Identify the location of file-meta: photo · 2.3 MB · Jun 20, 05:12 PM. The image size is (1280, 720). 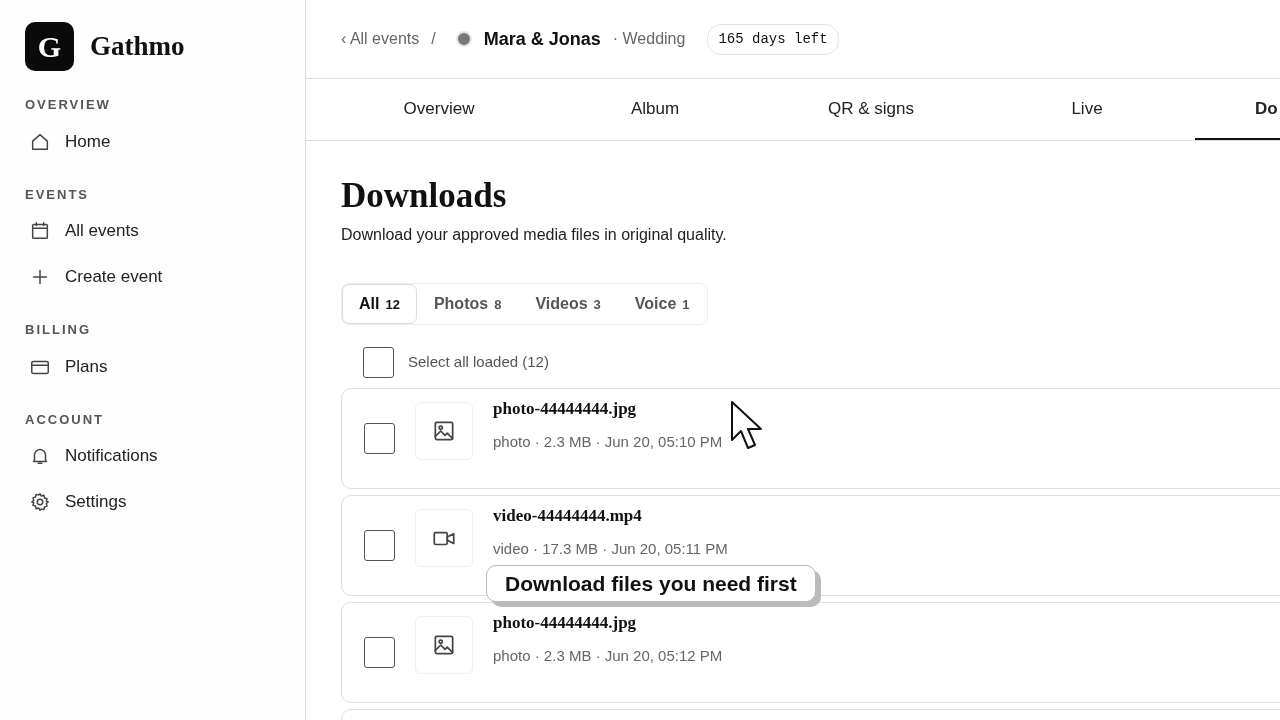
(608, 656).